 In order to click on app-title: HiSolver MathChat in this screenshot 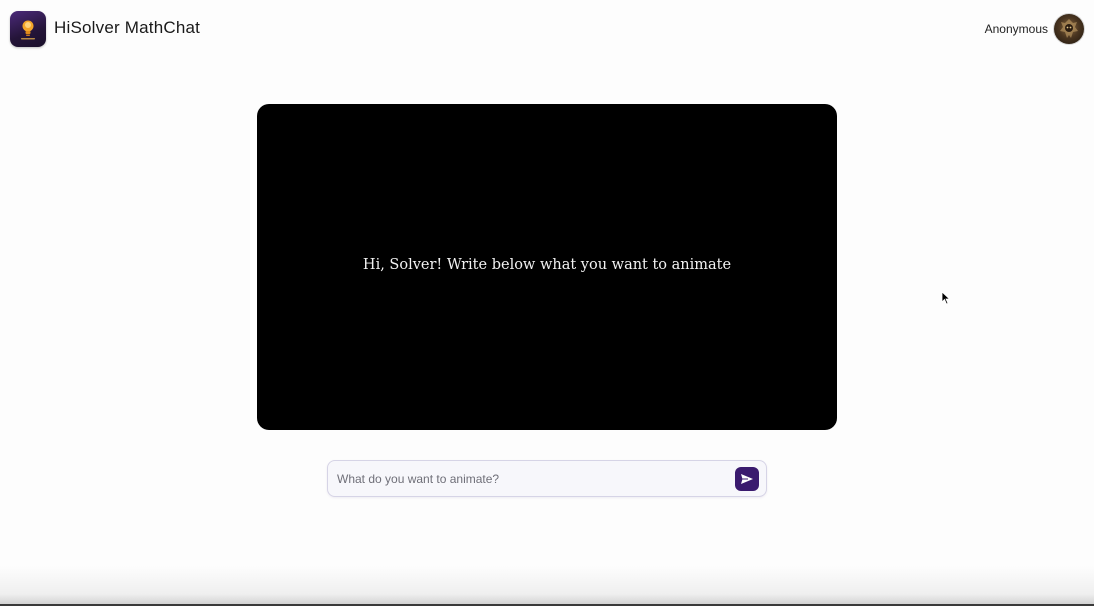, I will do `click(127, 27)`.